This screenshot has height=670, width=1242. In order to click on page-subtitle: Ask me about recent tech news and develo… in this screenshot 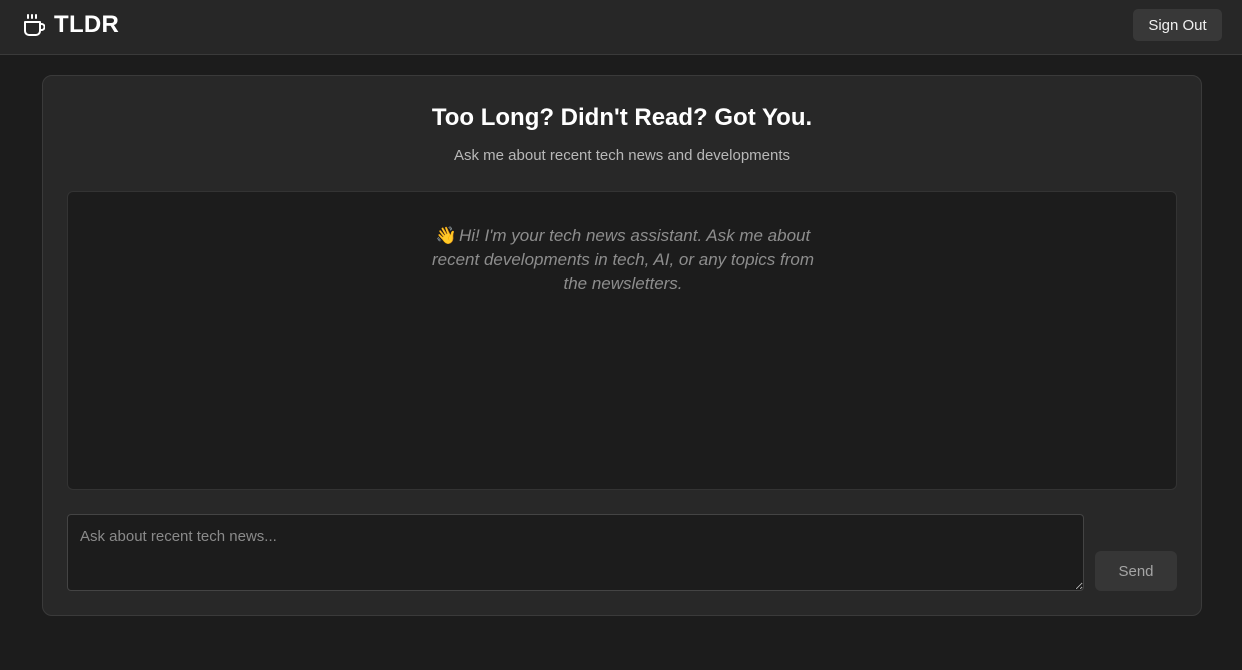, I will do `click(622, 155)`.